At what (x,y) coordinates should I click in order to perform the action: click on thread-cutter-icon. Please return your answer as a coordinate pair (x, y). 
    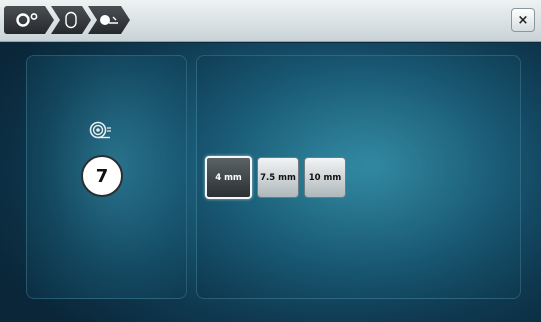
    Looking at the image, I should click on (109, 20).